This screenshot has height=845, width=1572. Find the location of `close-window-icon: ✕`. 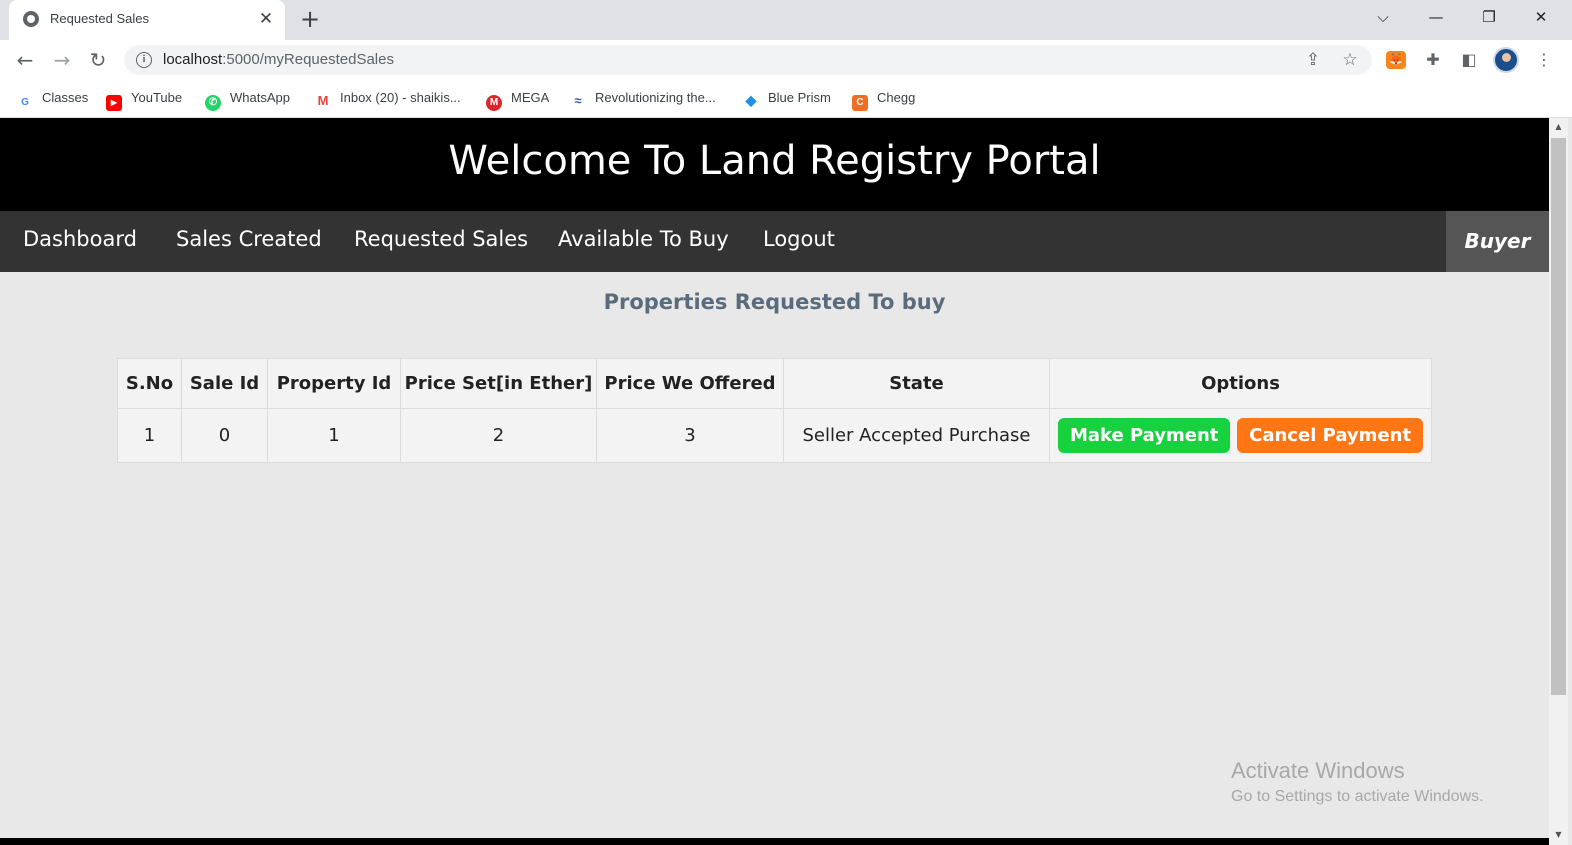

close-window-icon: ✕ is located at coordinates (1541, 17).